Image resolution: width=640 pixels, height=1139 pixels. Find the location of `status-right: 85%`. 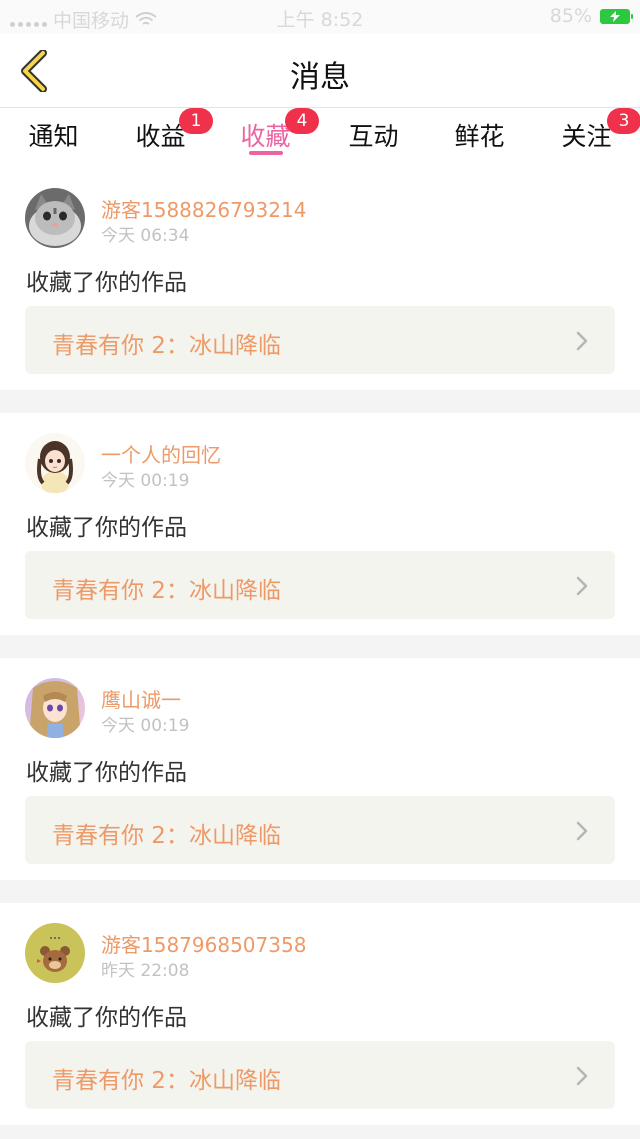

status-right: 85% is located at coordinates (591, 16).